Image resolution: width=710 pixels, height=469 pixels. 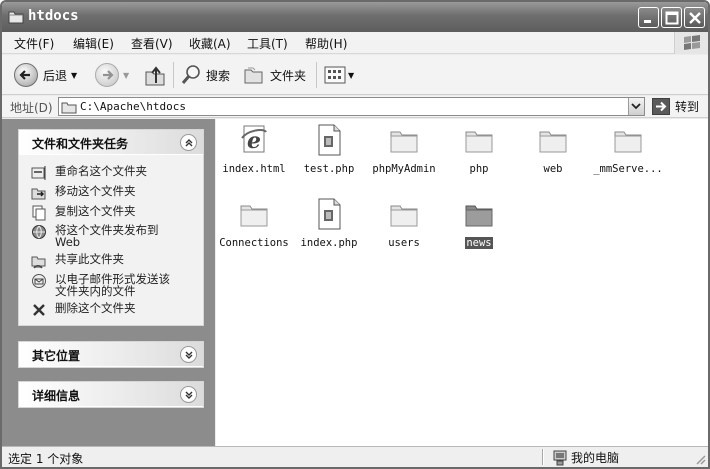 I want to click on details-panel: 详细信息, so click(x=111, y=394).